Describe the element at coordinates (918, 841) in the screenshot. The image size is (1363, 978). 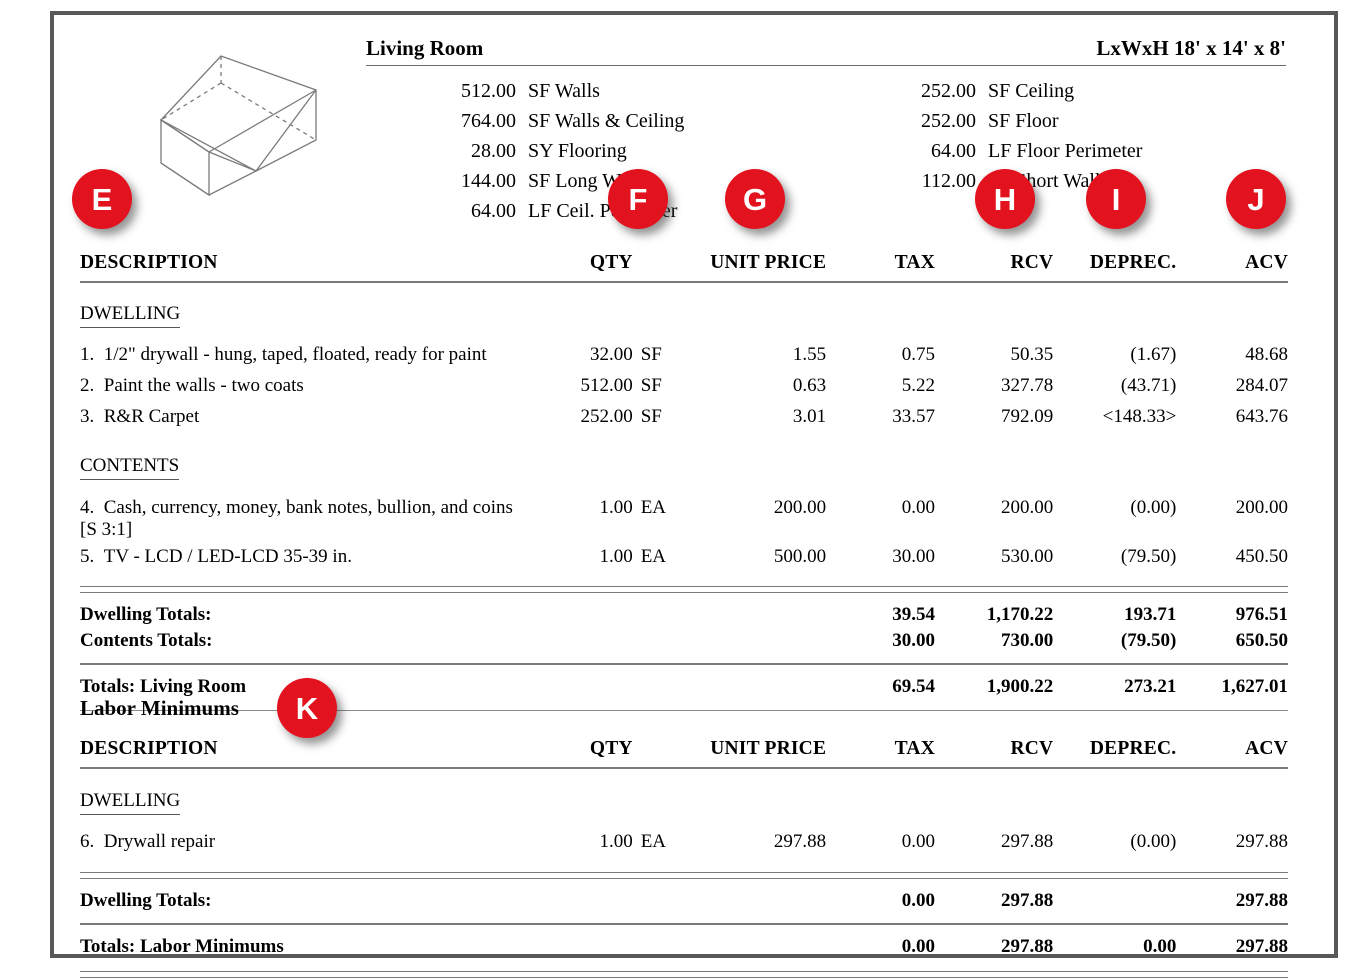
I see `cell-tax: 0.00` at that location.